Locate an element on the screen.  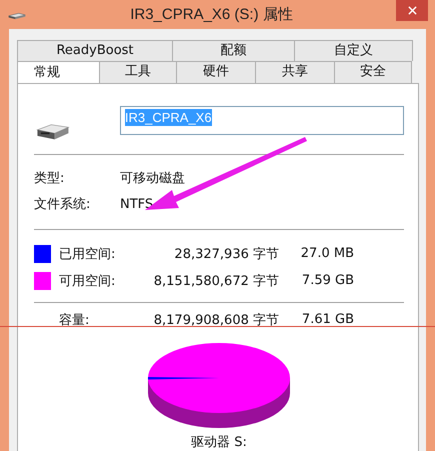
tab: 自定义 is located at coordinates (353, 50).